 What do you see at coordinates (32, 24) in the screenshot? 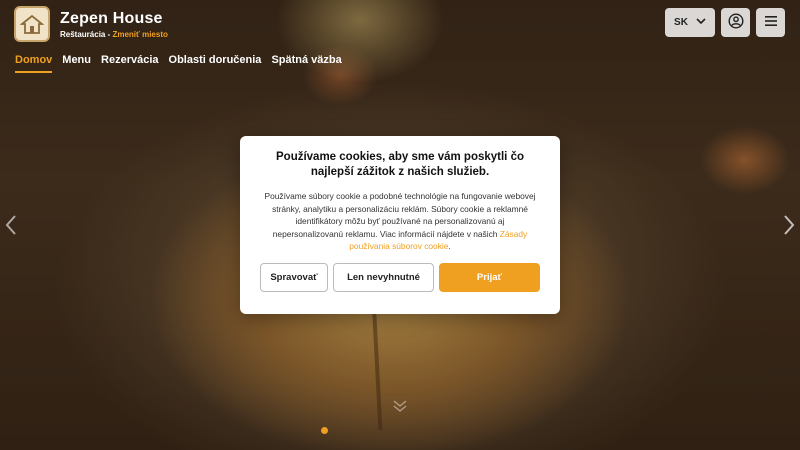
I see `house-logo-icon` at bounding box center [32, 24].